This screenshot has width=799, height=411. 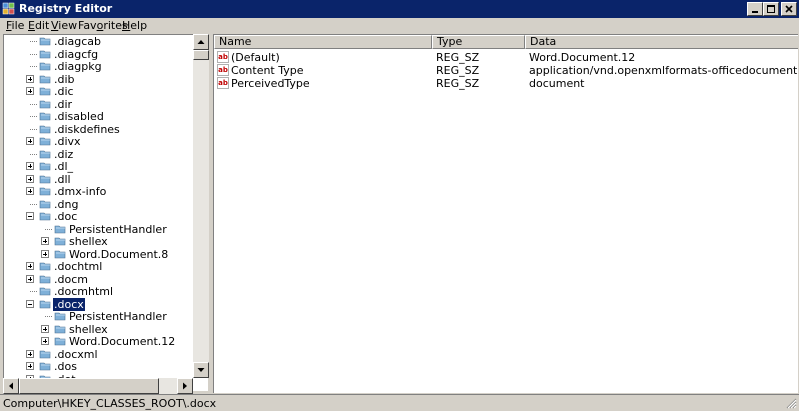 What do you see at coordinates (223, 57) in the screenshot?
I see `string-value-icon: ab` at bounding box center [223, 57].